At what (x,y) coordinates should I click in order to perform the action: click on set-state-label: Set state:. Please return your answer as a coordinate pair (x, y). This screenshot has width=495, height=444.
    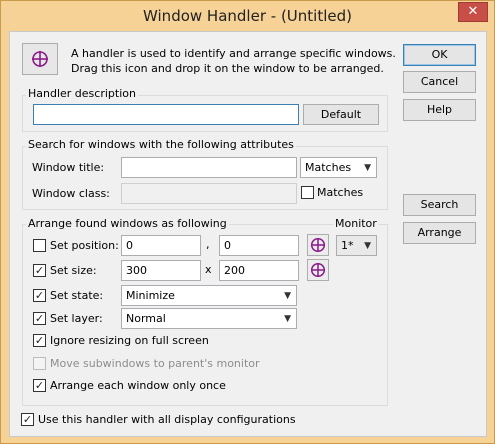
    Looking at the image, I should click on (77, 295).